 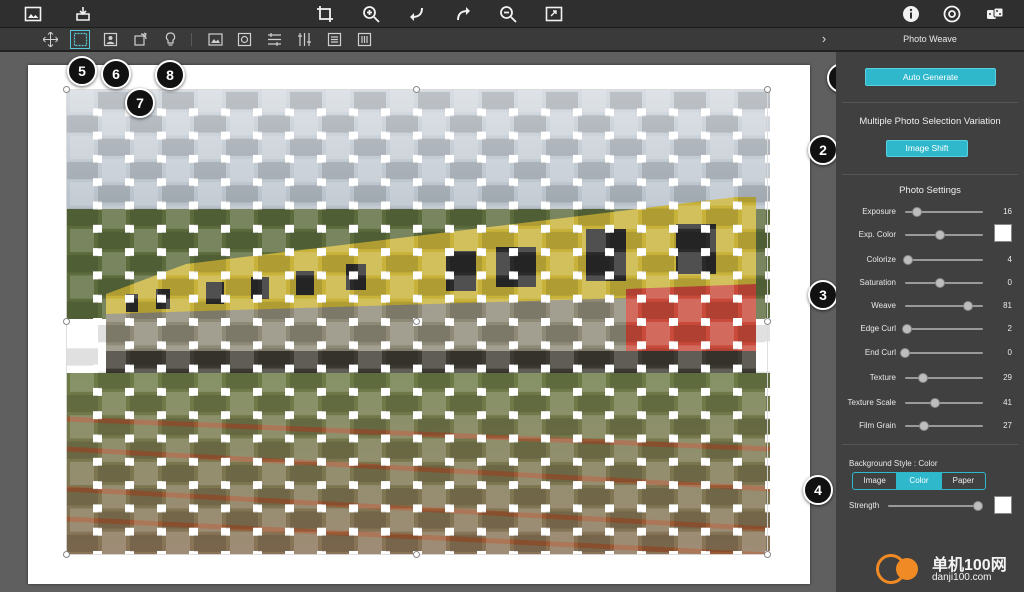 What do you see at coordinates (364, 39) in the screenshot?
I see `columns-icon` at bounding box center [364, 39].